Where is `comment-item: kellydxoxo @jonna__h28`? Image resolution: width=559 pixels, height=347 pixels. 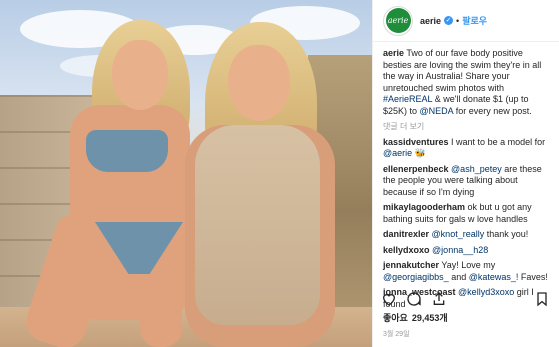
comment-item: kellydxoxo @jonna__h28 is located at coordinates (466, 251).